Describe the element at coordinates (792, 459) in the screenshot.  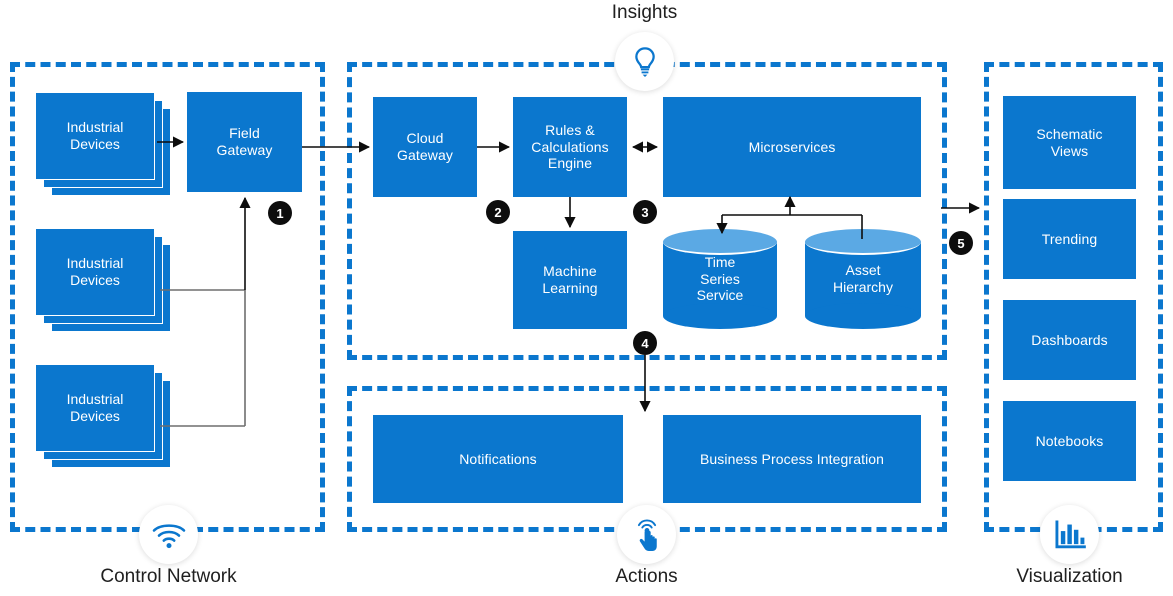
I see `business-process-integration-box: Business Process Integration` at that location.